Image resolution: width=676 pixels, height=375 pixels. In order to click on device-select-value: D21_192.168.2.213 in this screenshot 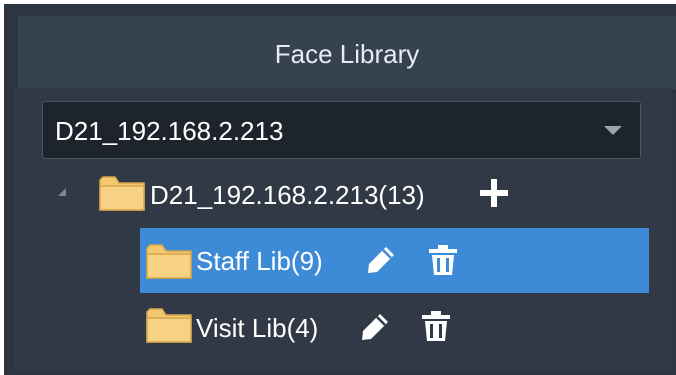, I will do `click(169, 131)`.